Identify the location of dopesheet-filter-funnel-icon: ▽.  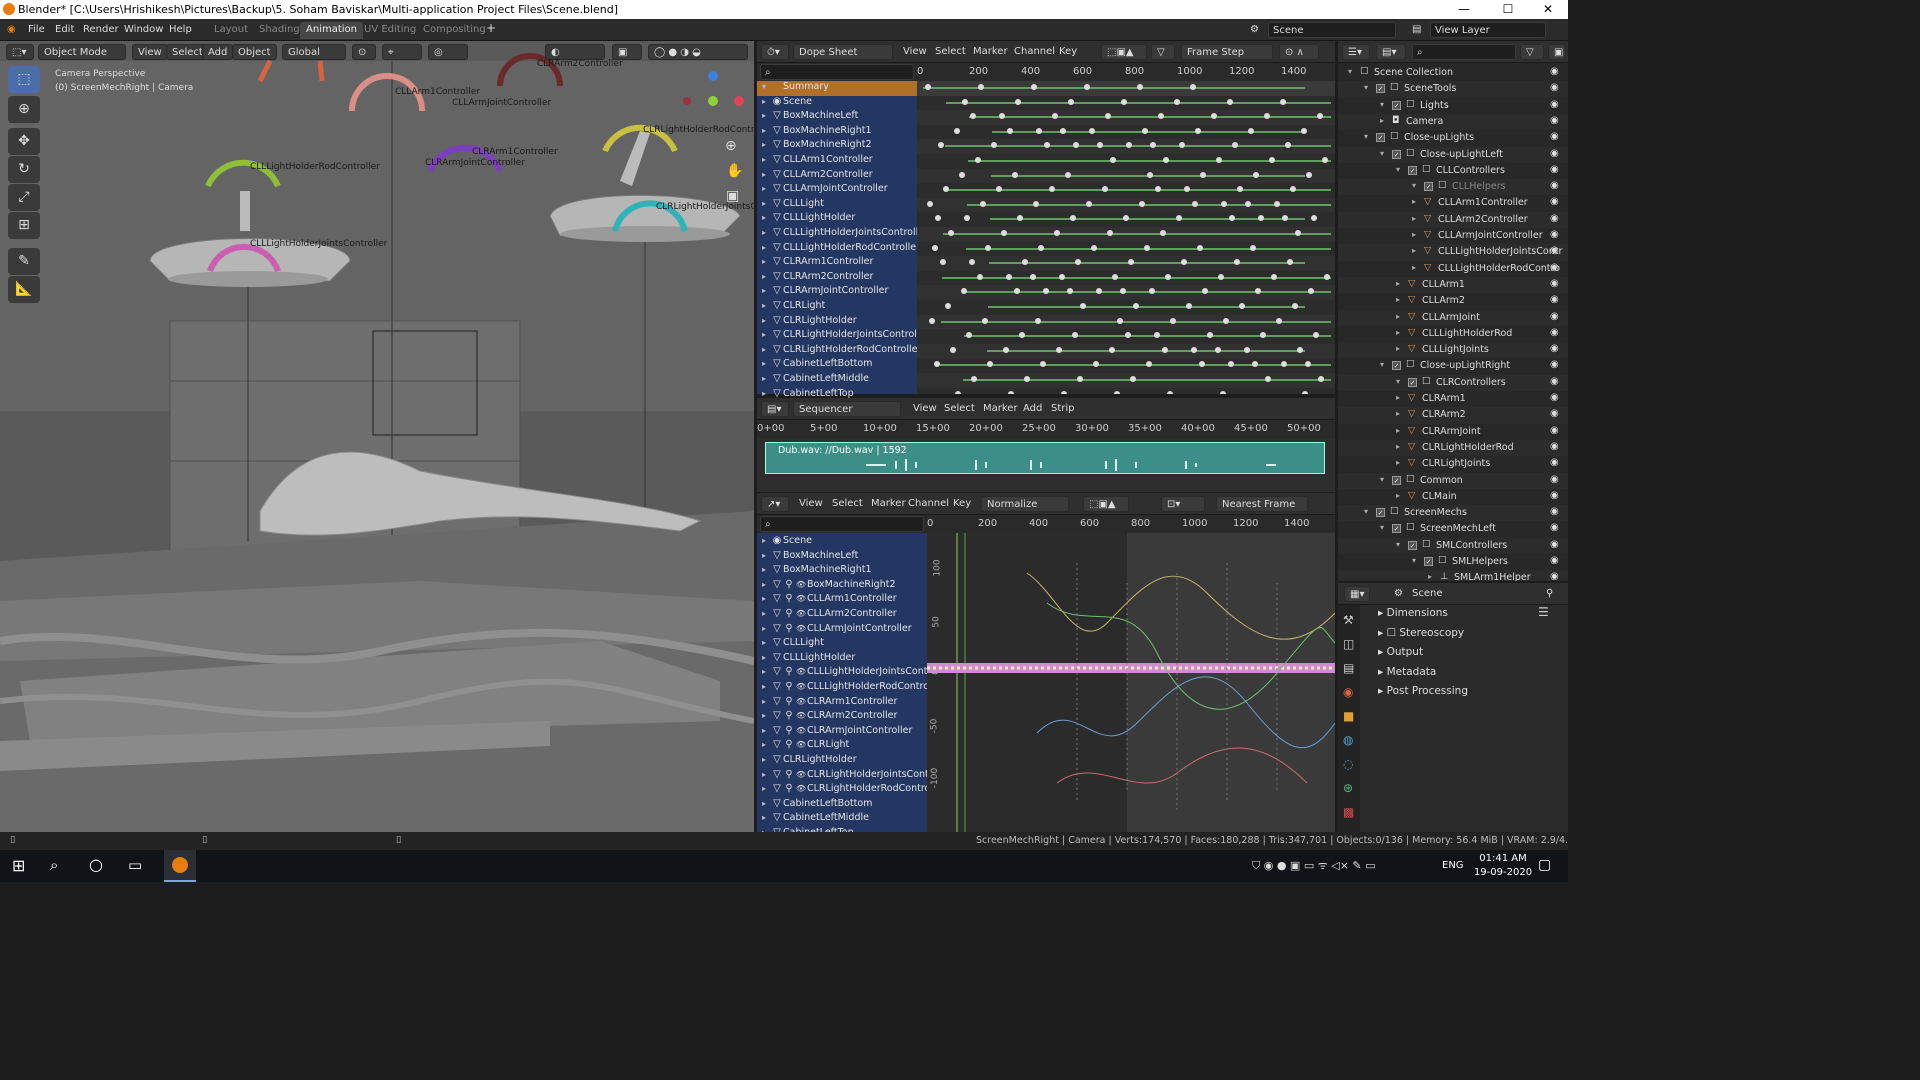
(1163, 52).